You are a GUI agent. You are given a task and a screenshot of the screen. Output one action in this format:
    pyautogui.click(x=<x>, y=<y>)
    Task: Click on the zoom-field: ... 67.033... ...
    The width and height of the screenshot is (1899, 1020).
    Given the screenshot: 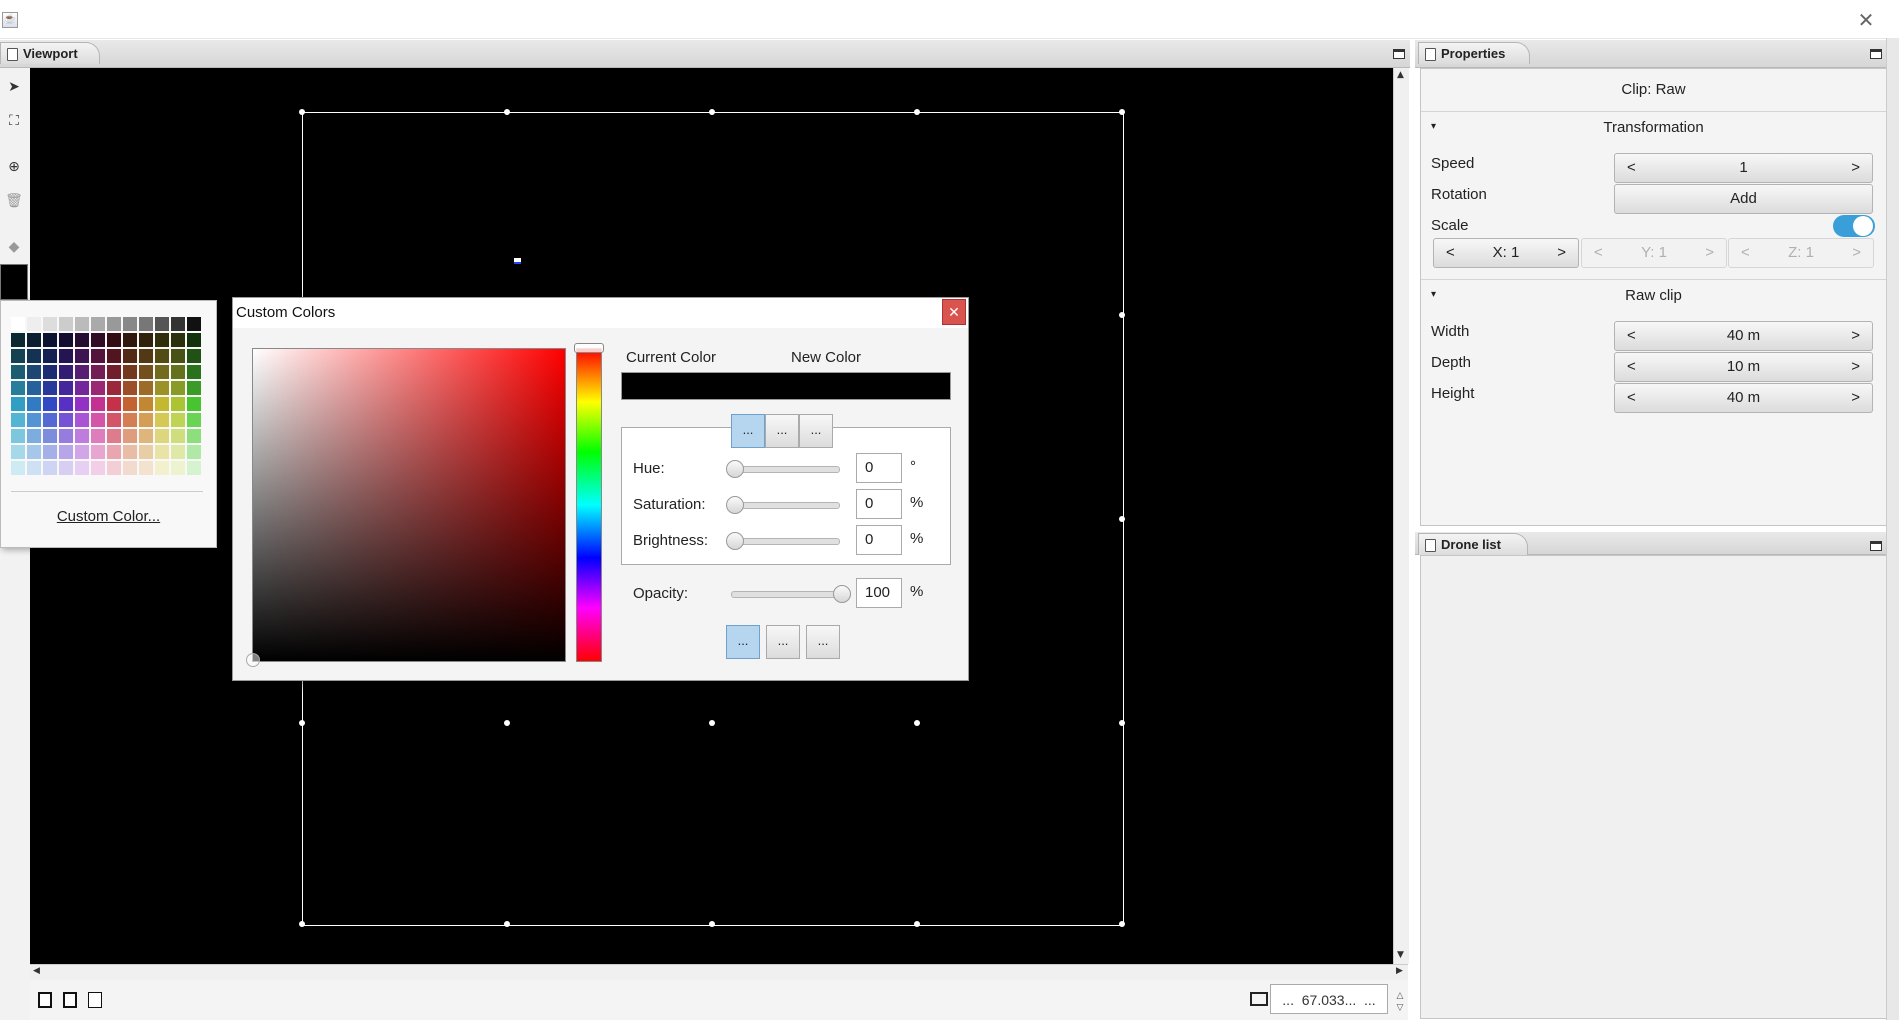 What is the action you would take?
    pyautogui.click(x=1329, y=999)
    